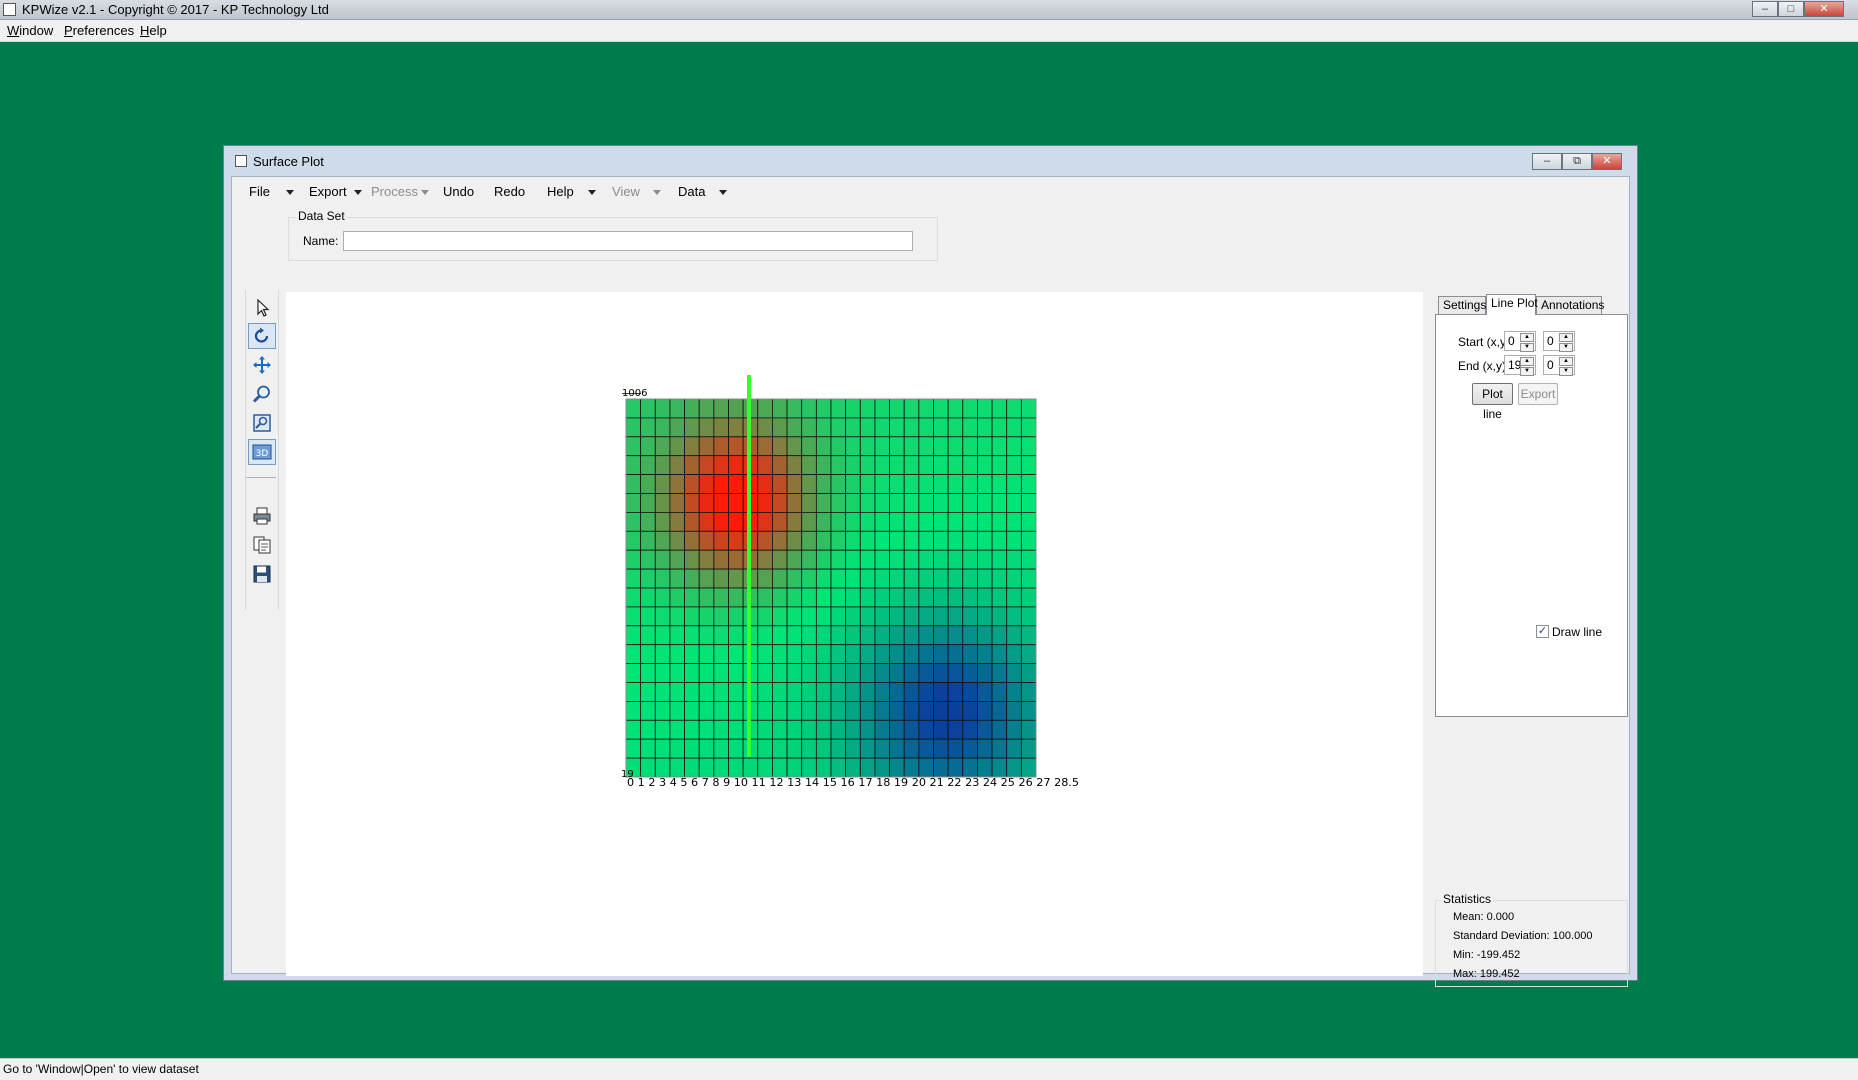 The image size is (1858, 1080). I want to click on window-restore-icon: ⧉, so click(1577, 161).